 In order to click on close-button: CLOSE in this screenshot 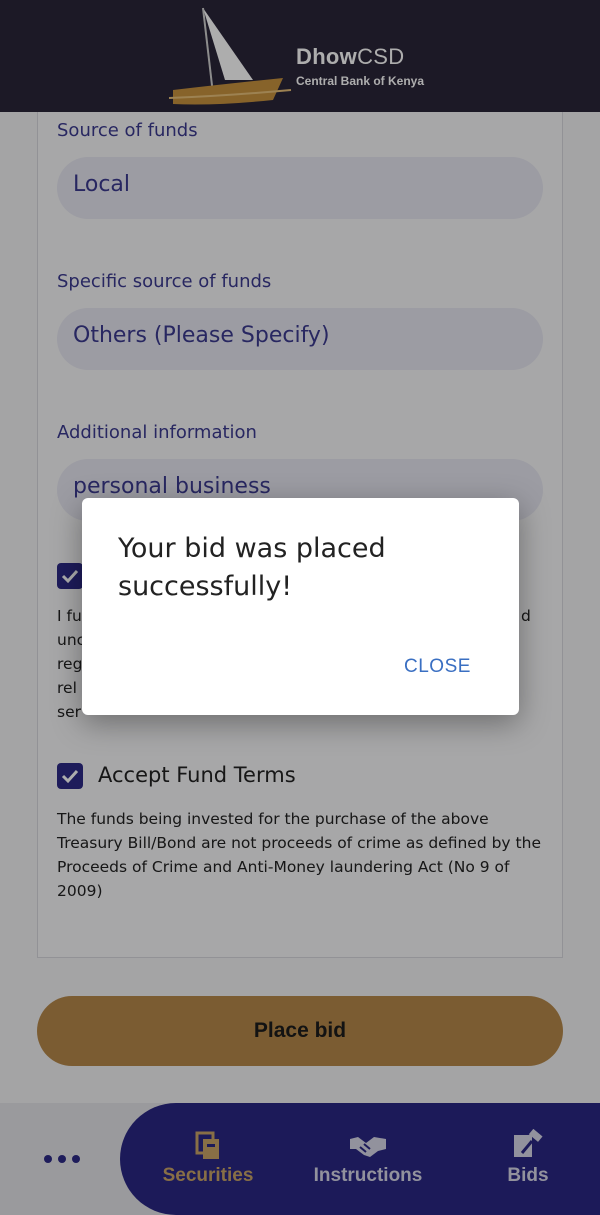, I will do `click(437, 667)`.